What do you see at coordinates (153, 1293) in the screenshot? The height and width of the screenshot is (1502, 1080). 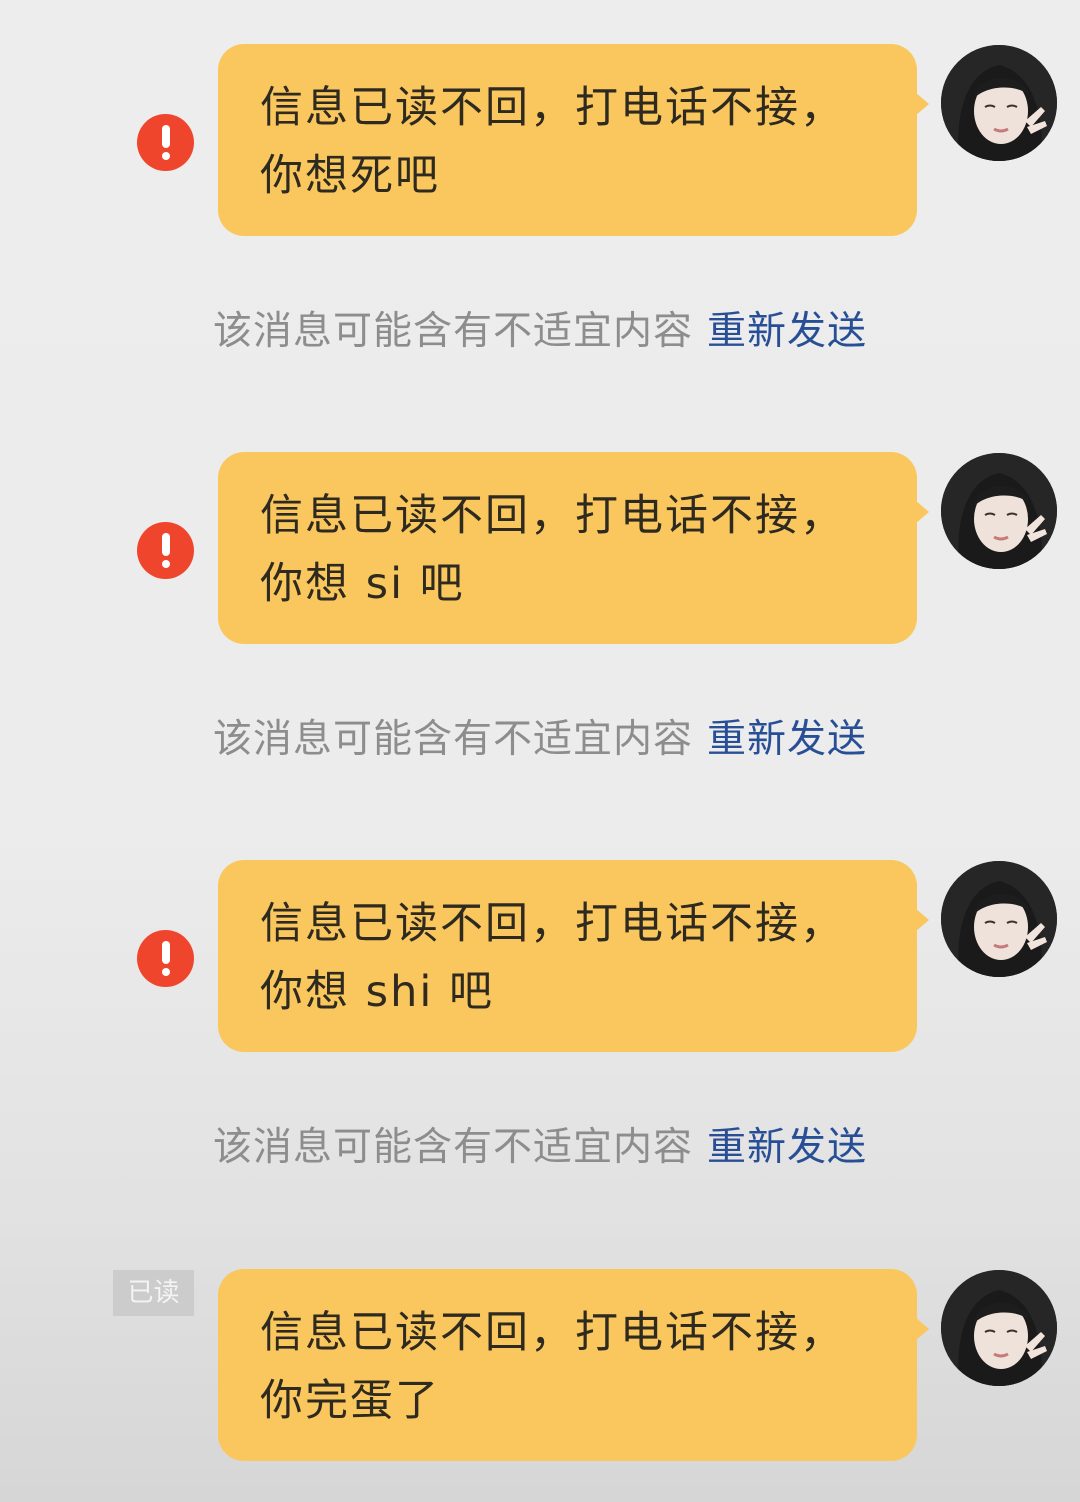 I see `read-status-badge: 已读` at bounding box center [153, 1293].